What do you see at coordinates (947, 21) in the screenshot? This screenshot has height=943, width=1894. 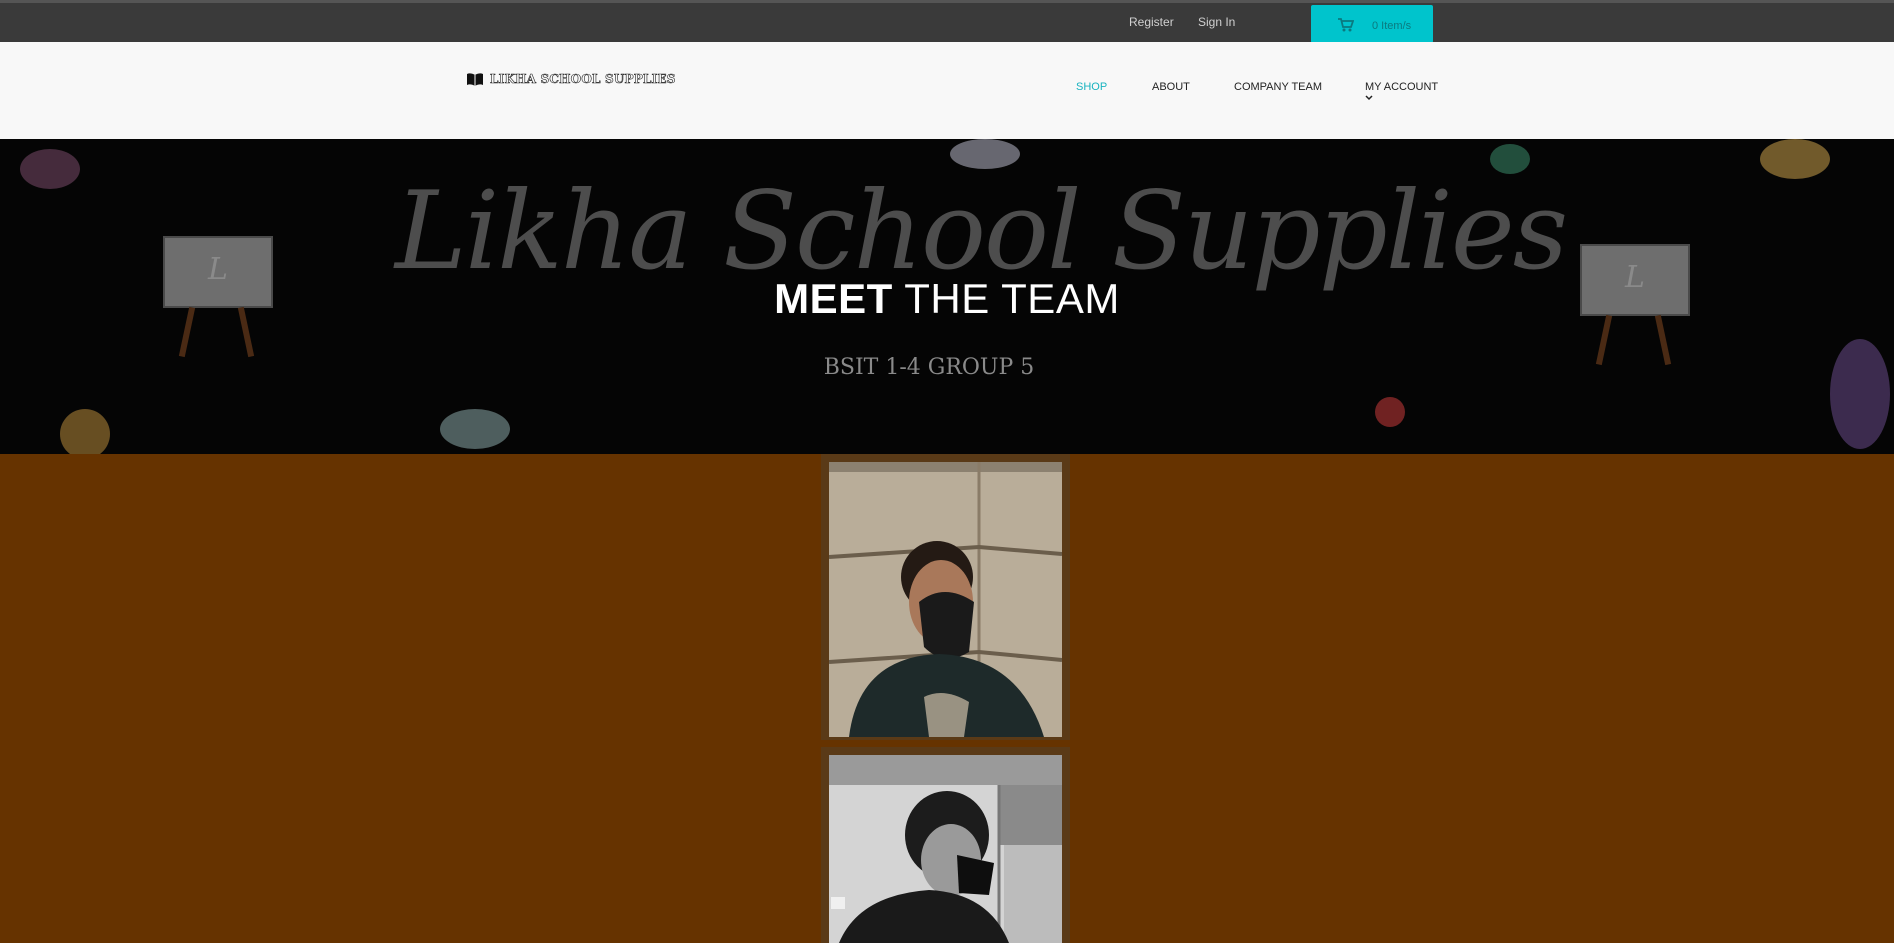 I see `top-bar: Register Sign In 0 Item/s` at bounding box center [947, 21].